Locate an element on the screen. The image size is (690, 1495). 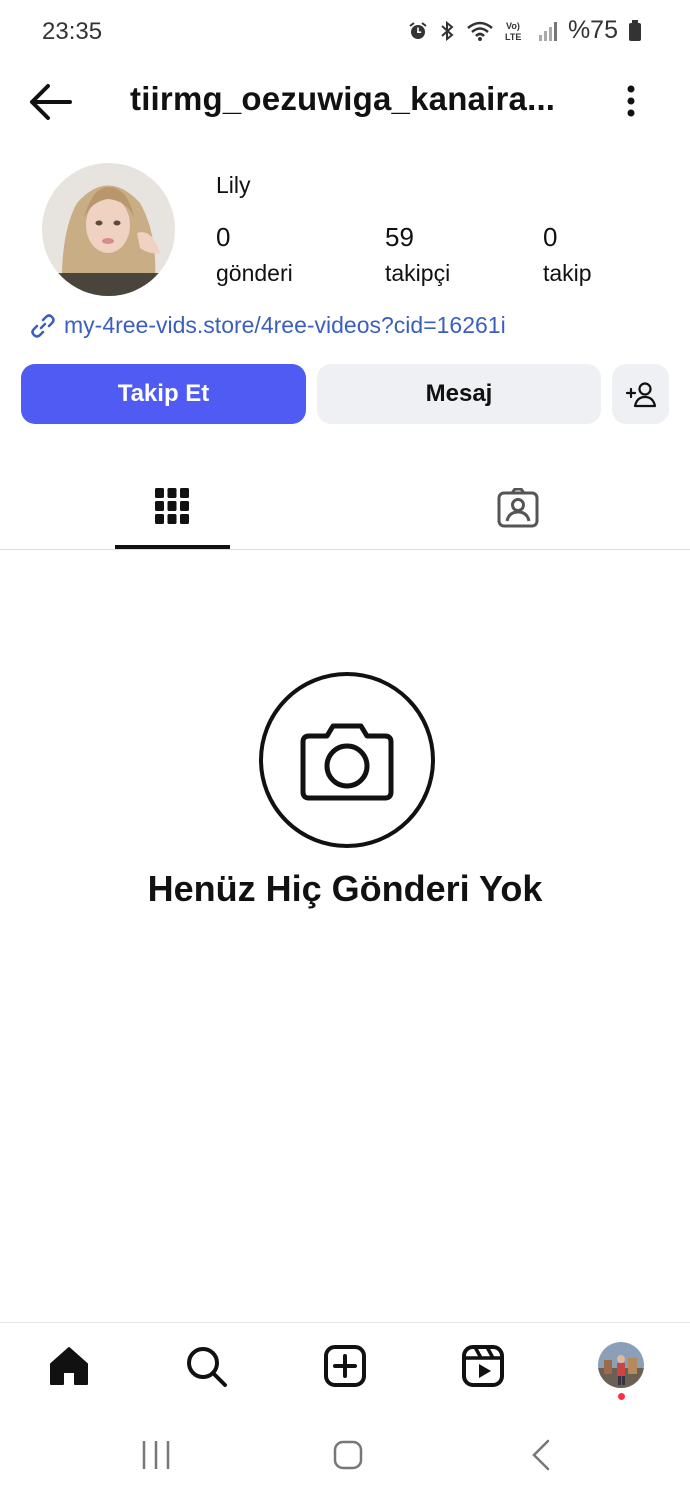
empty-state-text: Henüz Hiç Gönderi Yok is located at coordinates (345, 888).